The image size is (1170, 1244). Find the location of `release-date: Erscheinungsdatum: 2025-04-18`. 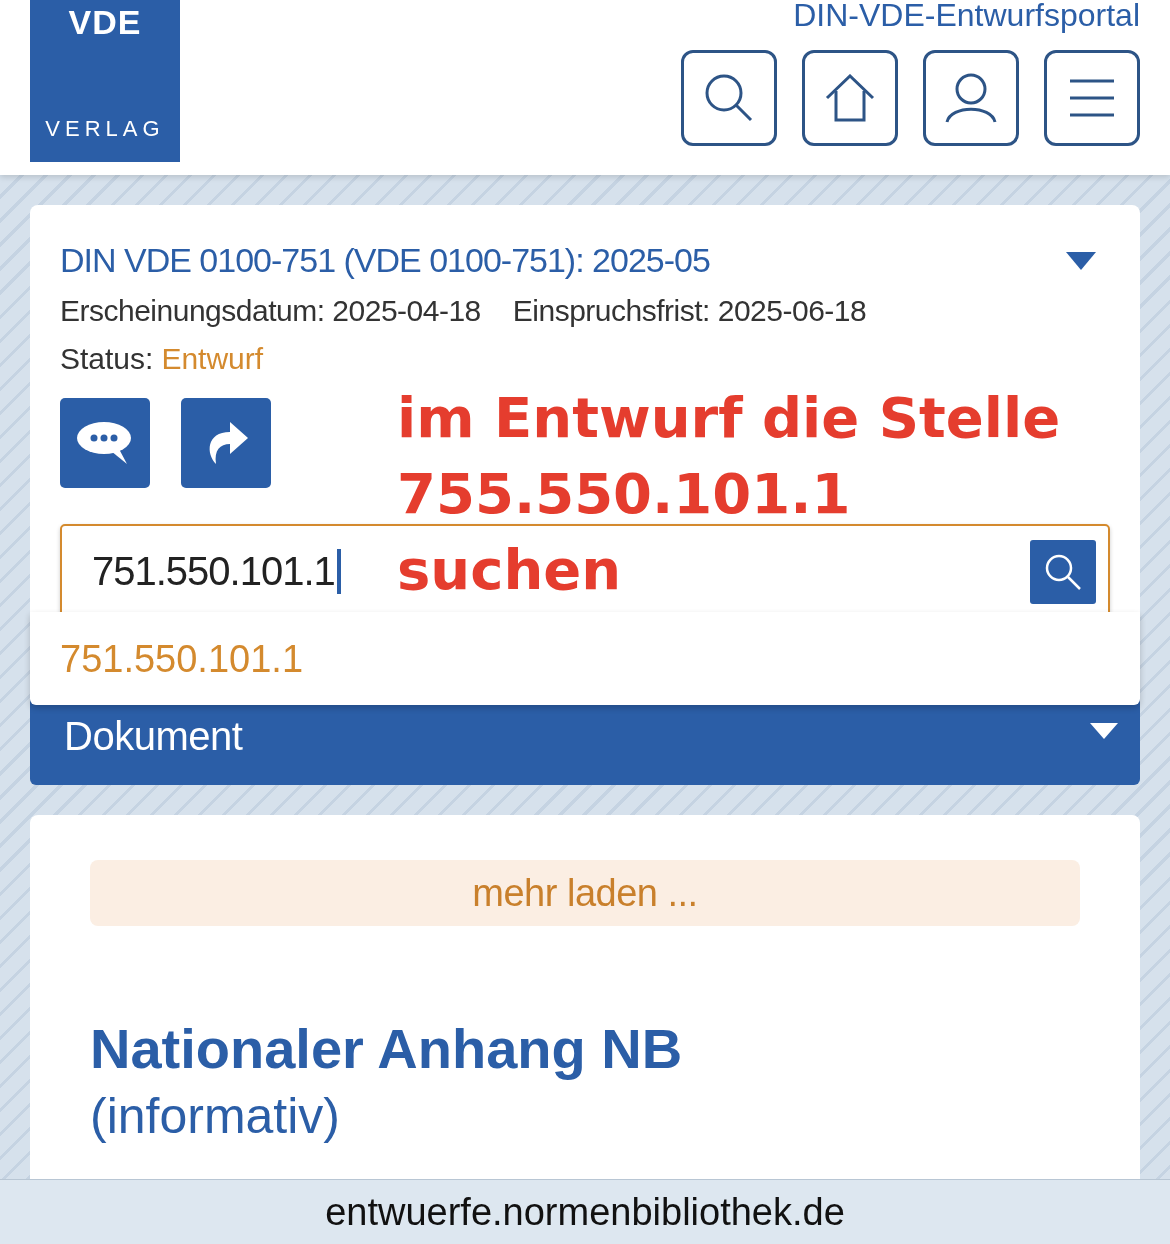

release-date: Erscheinungsdatum: 2025-04-18 is located at coordinates (270, 311).